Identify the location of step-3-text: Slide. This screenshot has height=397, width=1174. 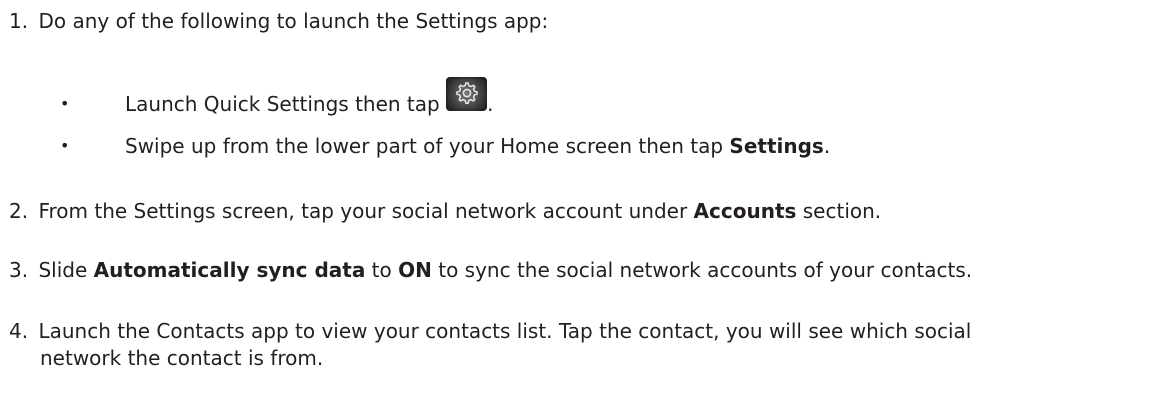
(66, 270).